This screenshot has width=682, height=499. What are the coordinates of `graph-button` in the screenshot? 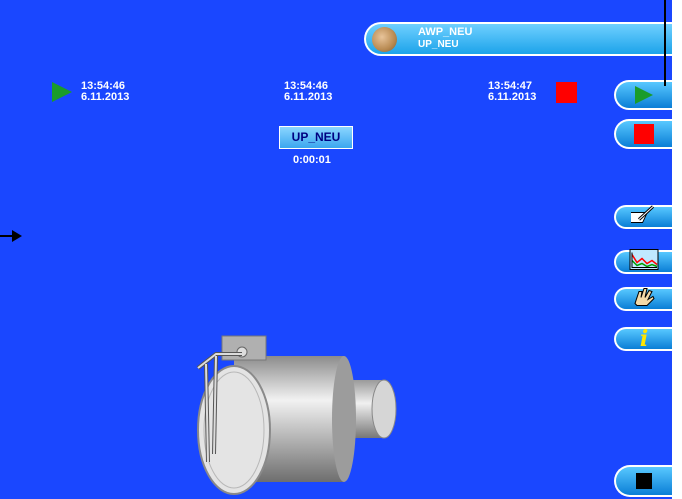 It's located at (643, 262).